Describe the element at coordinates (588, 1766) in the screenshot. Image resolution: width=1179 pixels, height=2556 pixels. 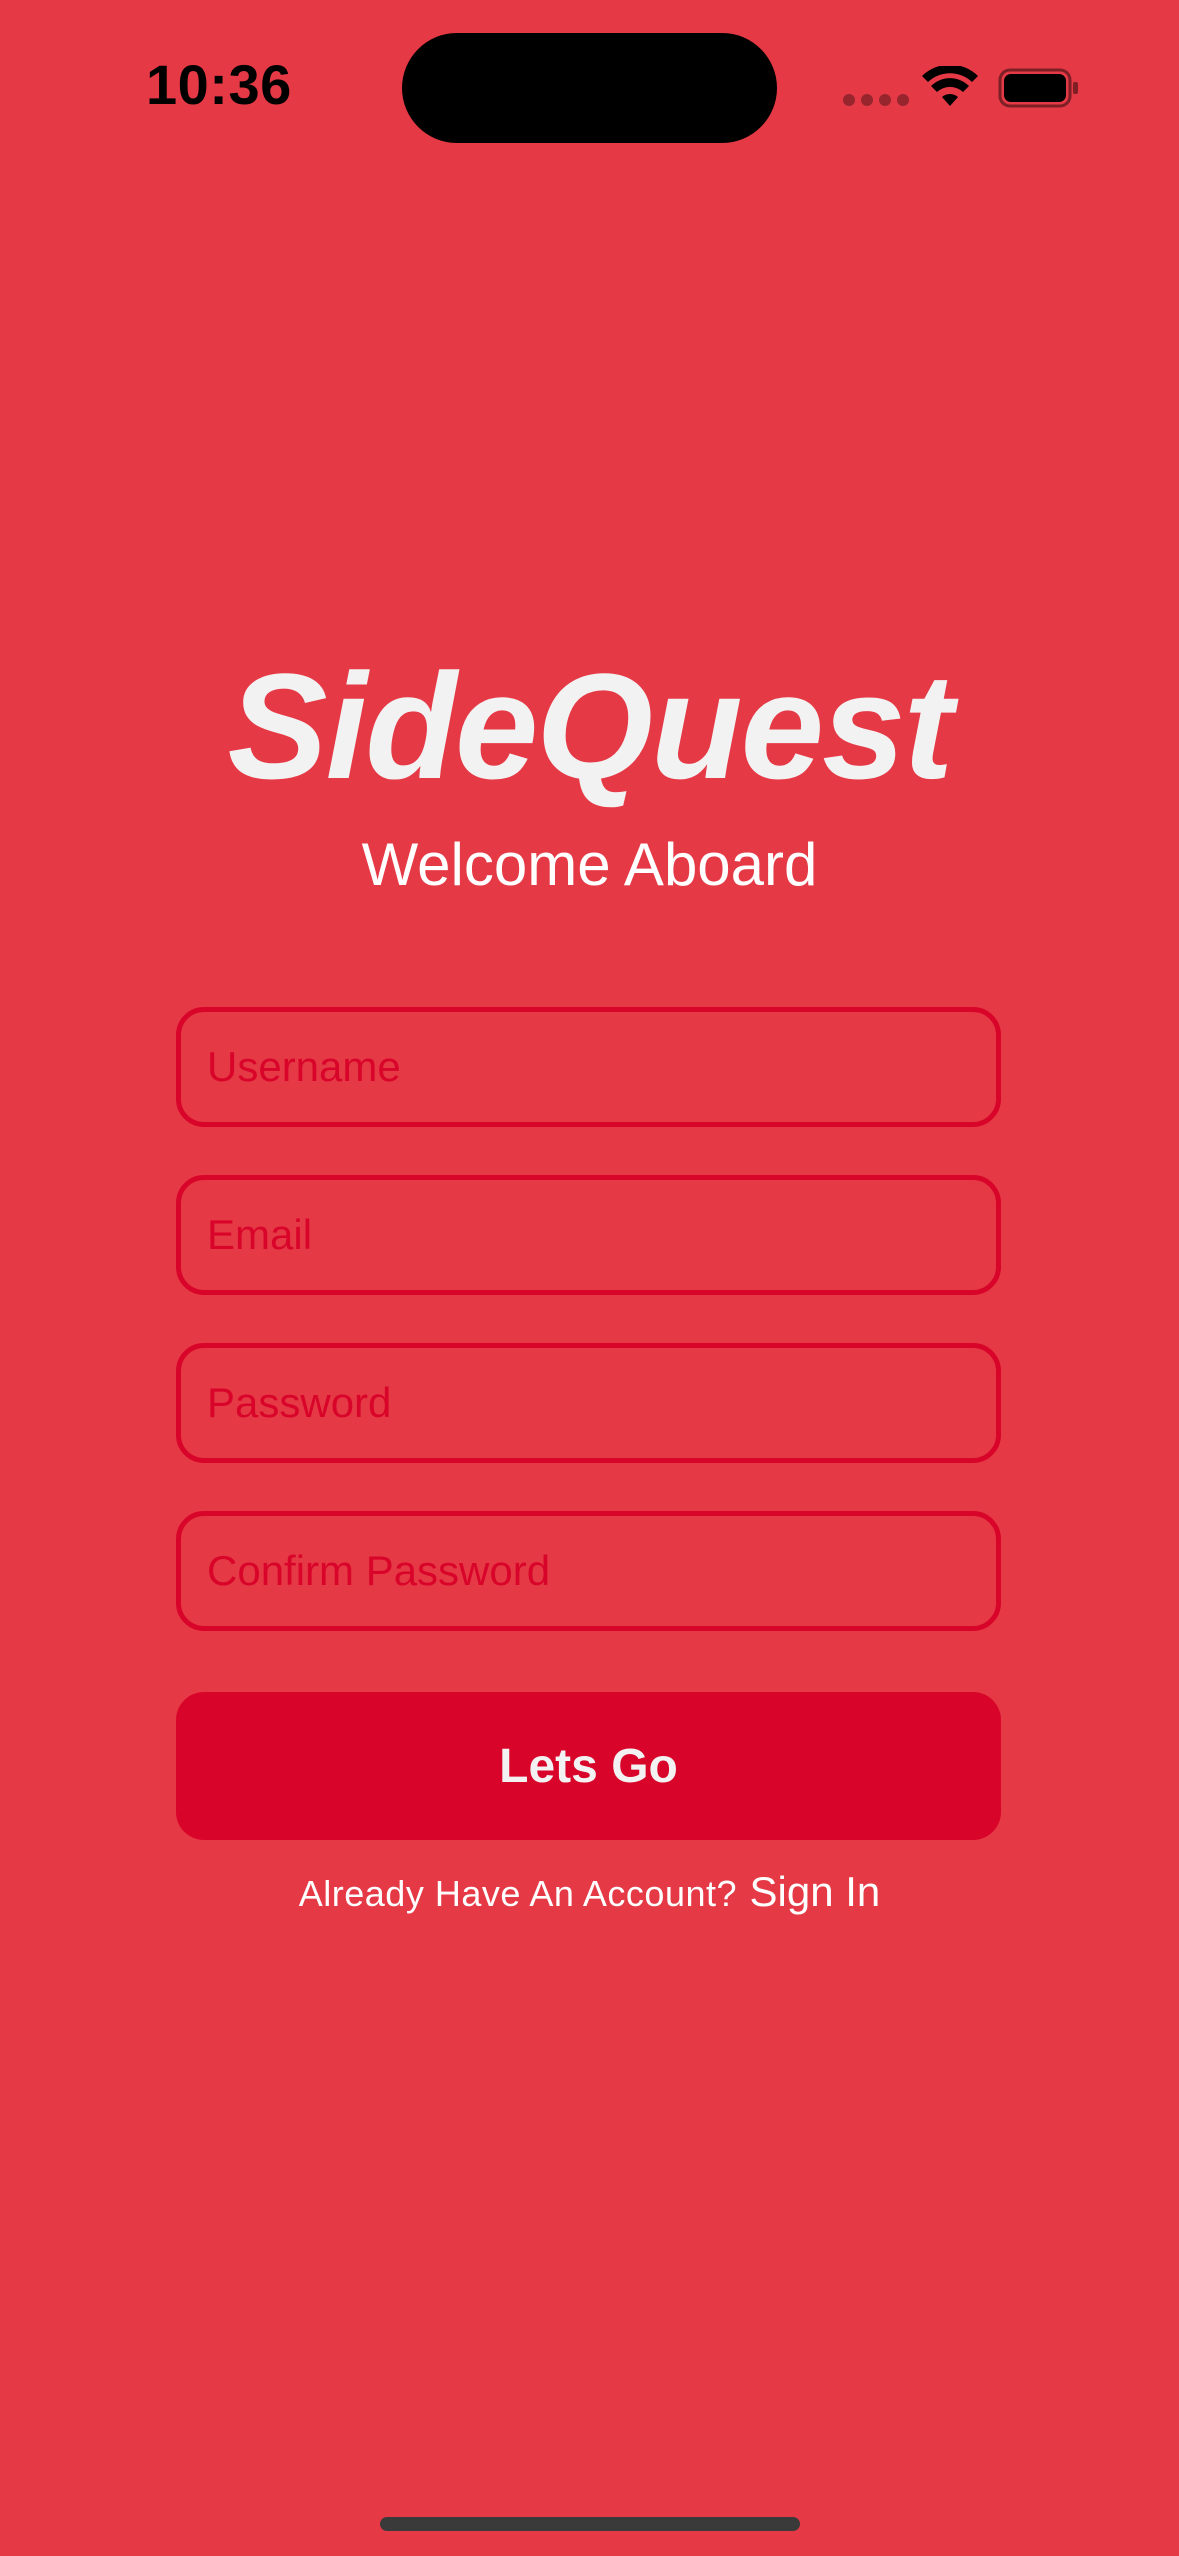
I see `lets-go-button: Lets Go` at that location.